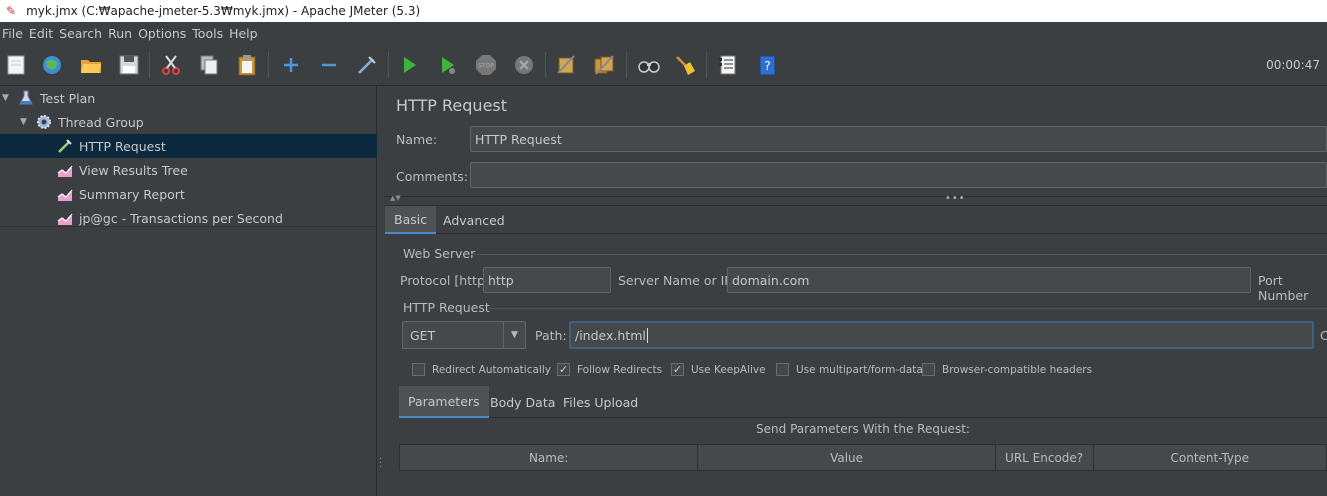 The width and height of the screenshot is (1327, 496). Describe the element at coordinates (898, 139) in the screenshot. I see `name-field: HTTP Request` at that location.